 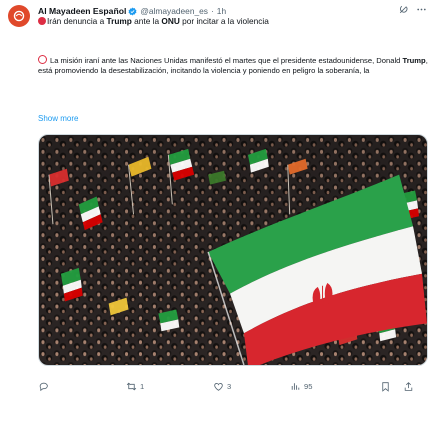 What do you see at coordinates (295, 386) in the screenshot?
I see `views-icon` at bounding box center [295, 386].